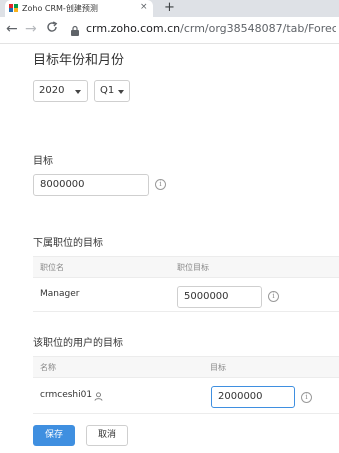  What do you see at coordinates (54, 435) in the screenshot?
I see `save-button: 保存` at bounding box center [54, 435].